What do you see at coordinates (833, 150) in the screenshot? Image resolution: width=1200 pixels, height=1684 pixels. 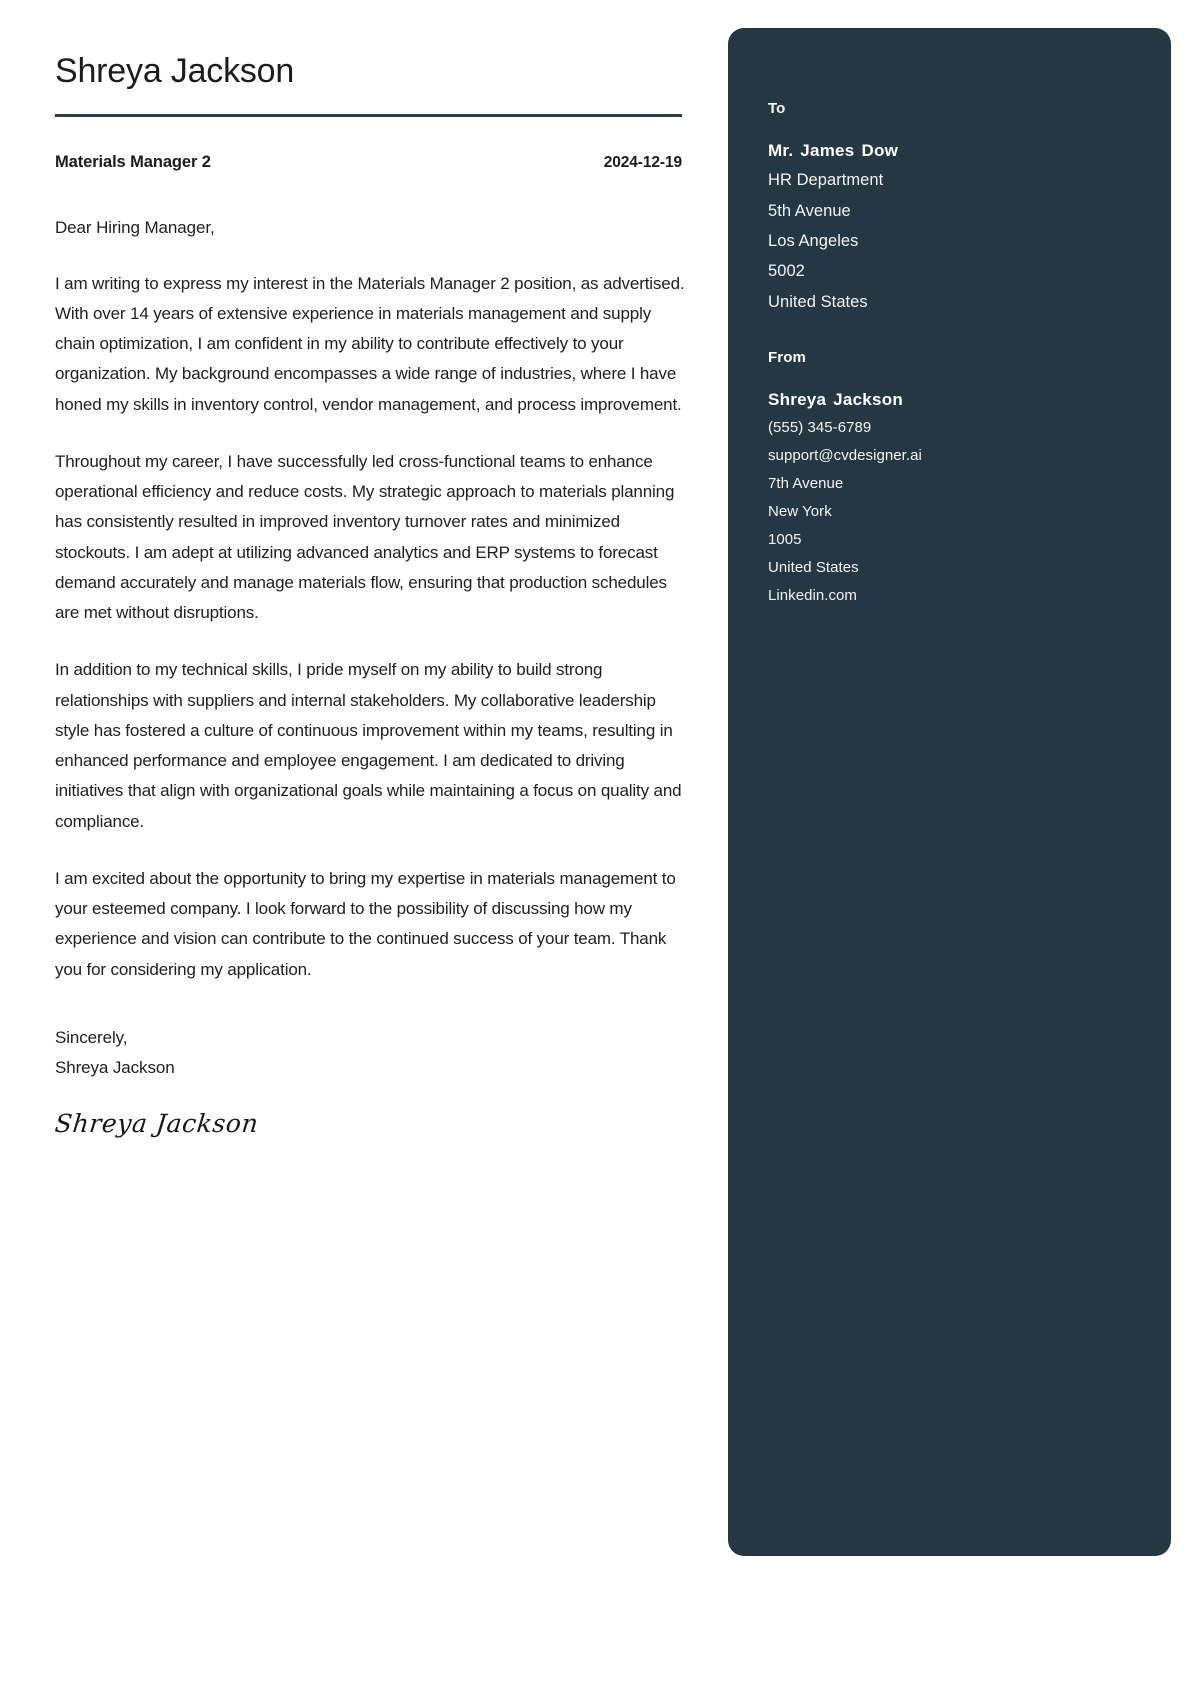 I see `recipient-name: Mr. James Dow` at bounding box center [833, 150].